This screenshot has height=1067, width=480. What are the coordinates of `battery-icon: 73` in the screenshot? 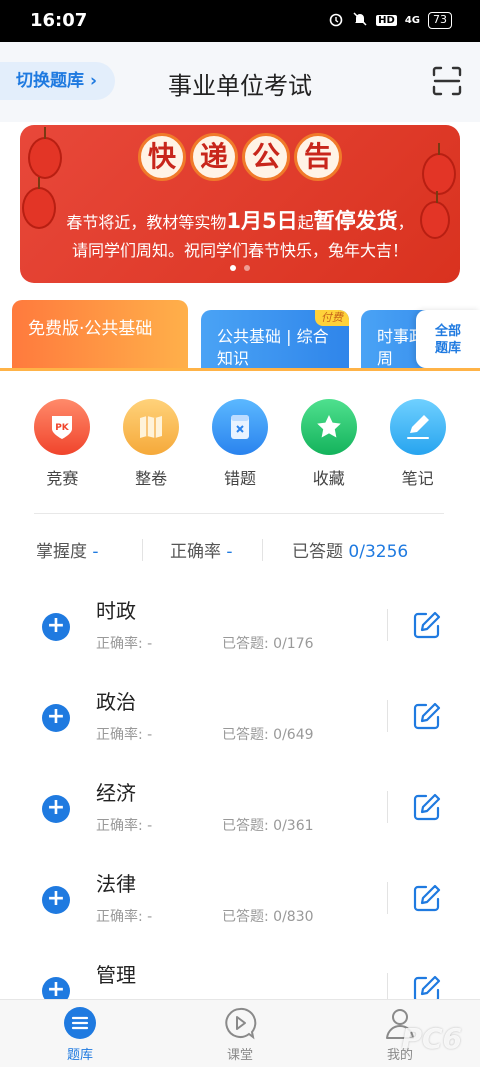 It's located at (440, 20).